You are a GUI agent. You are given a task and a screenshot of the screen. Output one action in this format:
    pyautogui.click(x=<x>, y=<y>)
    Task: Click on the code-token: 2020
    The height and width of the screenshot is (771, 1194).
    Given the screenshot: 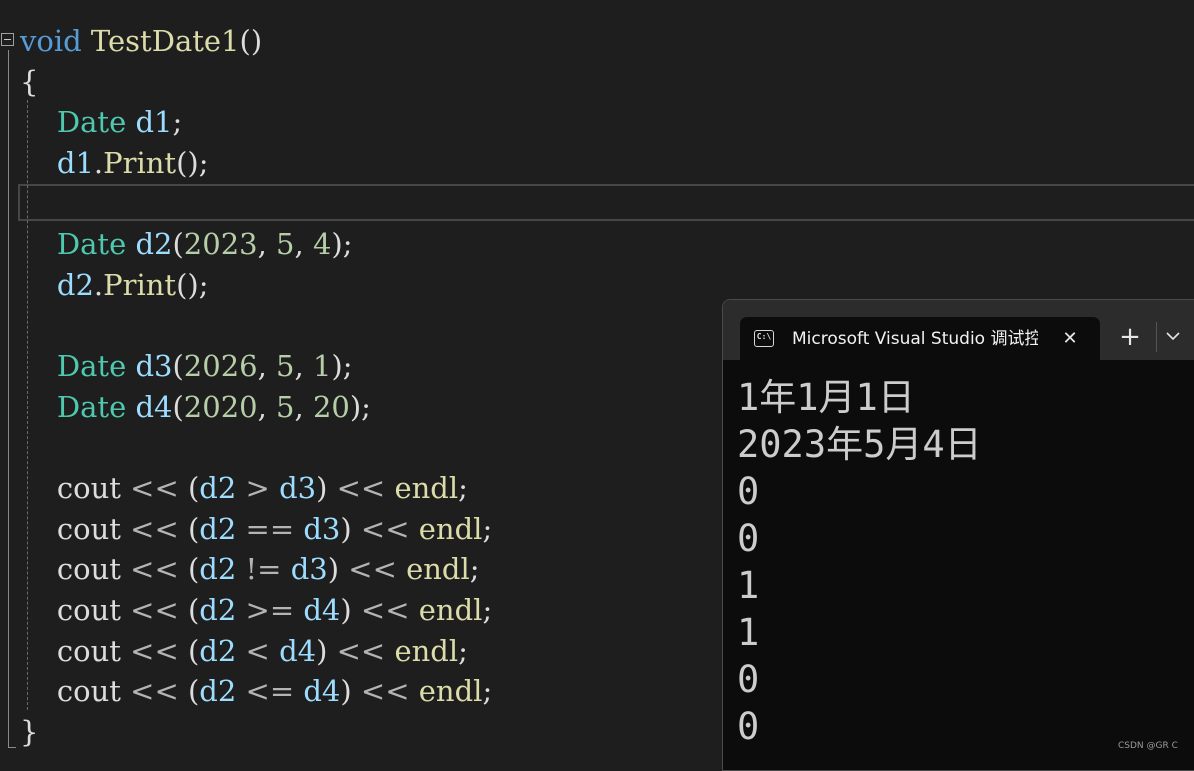 What is the action you would take?
    pyautogui.click(x=220, y=406)
    